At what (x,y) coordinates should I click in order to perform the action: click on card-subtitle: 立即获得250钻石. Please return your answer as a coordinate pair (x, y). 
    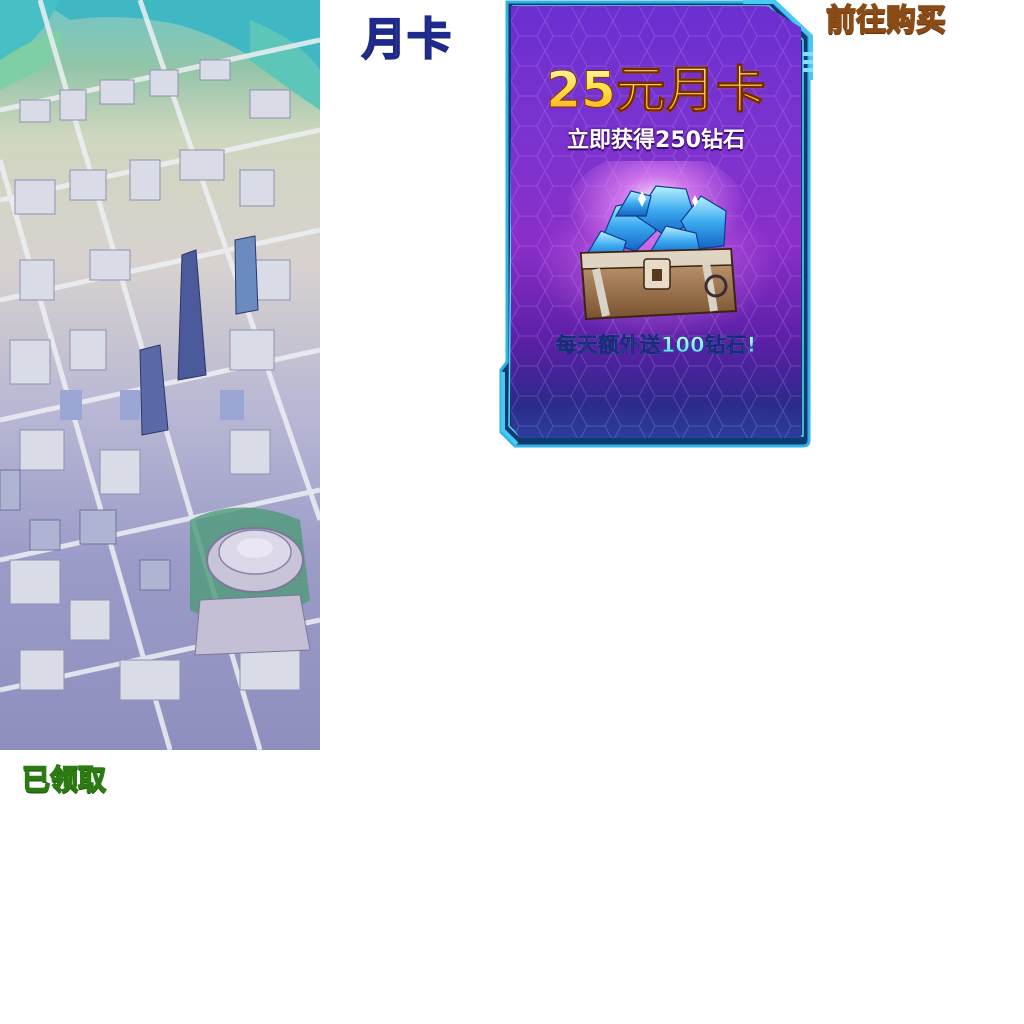
    Looking at the image, I should click on (656, 140).